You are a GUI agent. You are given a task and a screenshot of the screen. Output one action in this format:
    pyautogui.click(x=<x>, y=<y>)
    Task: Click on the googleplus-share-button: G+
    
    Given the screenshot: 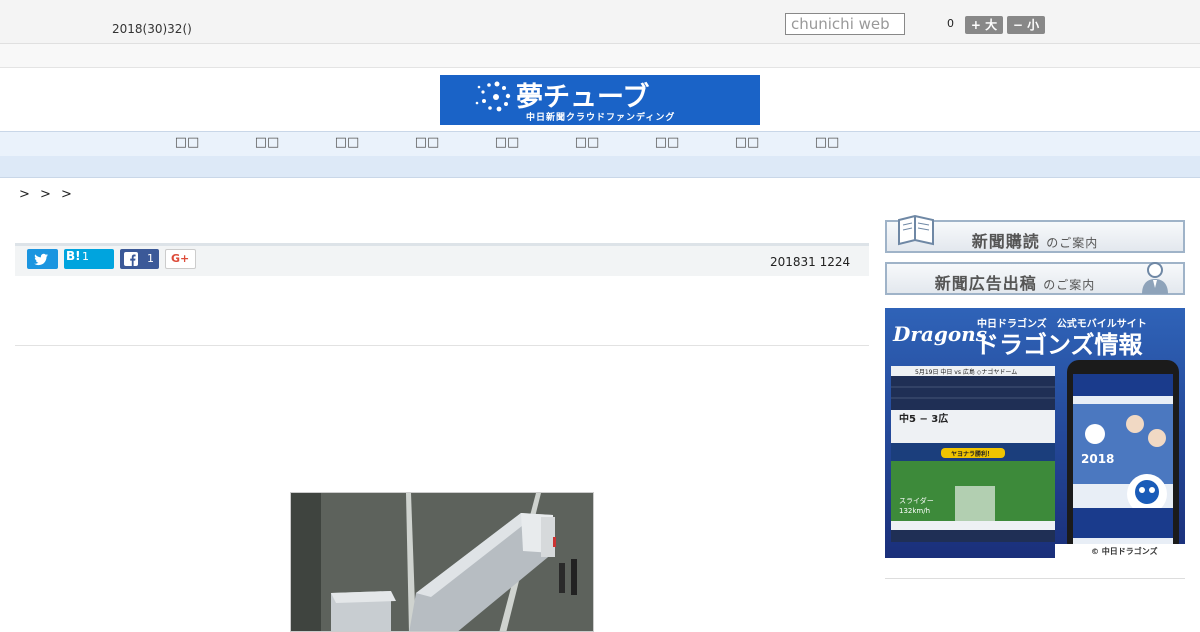 What is the action you would take?
    pyautogui.click(x=180, y=259)
    